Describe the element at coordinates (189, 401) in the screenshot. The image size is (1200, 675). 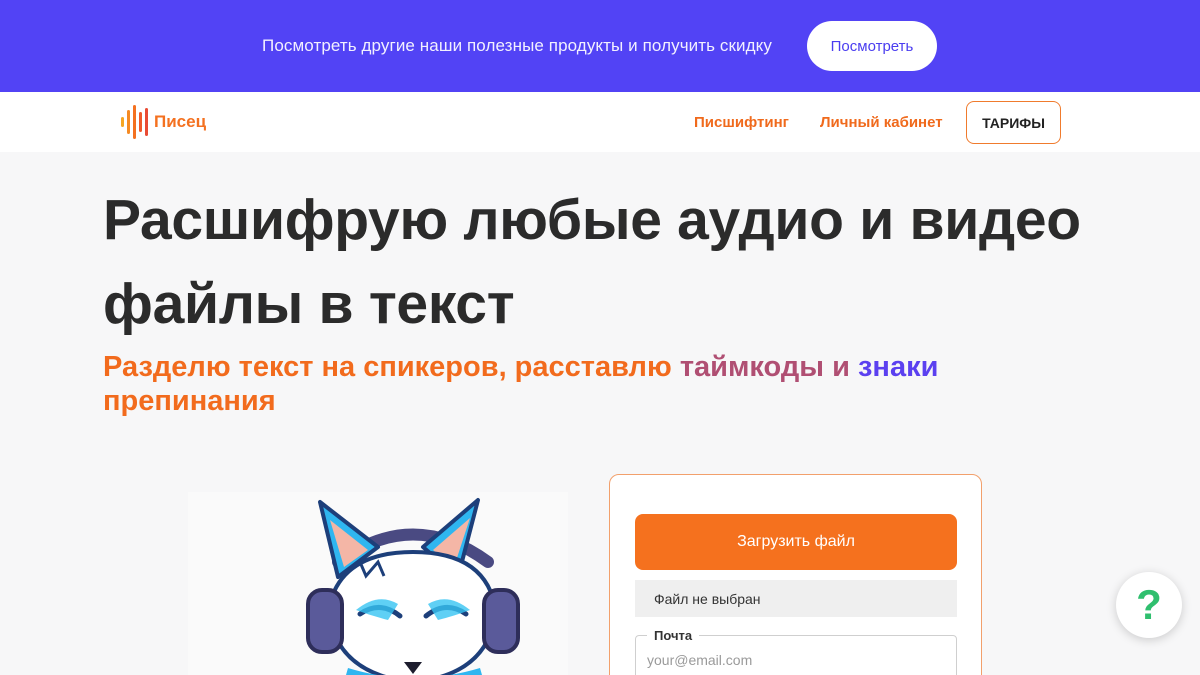
I see `subtitle-part-5: препинания` at that location.